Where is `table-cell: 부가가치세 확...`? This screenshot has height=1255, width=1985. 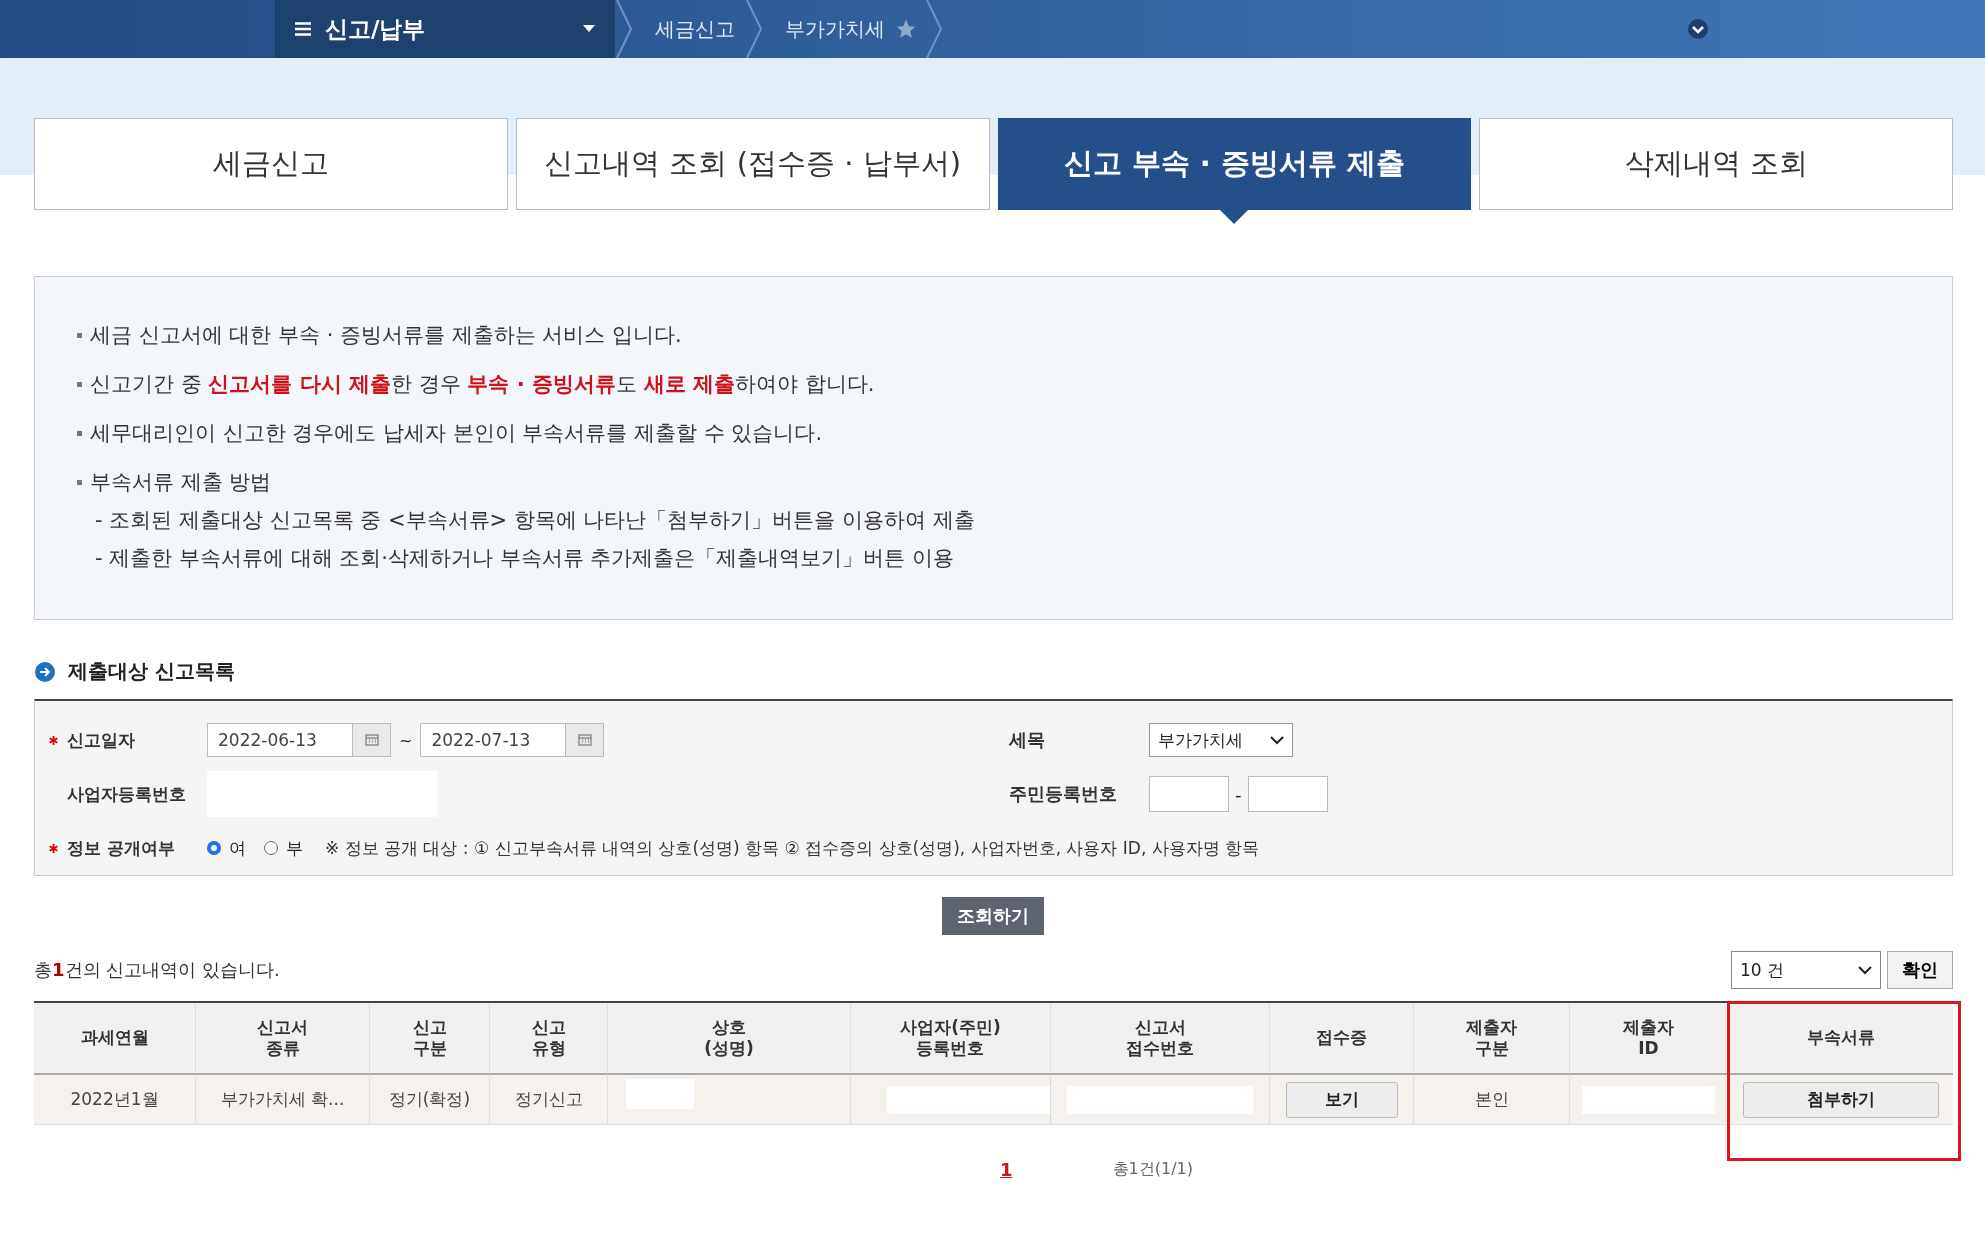
table-cell: 부가가치세 확... is located at coordinates (282, 1099).